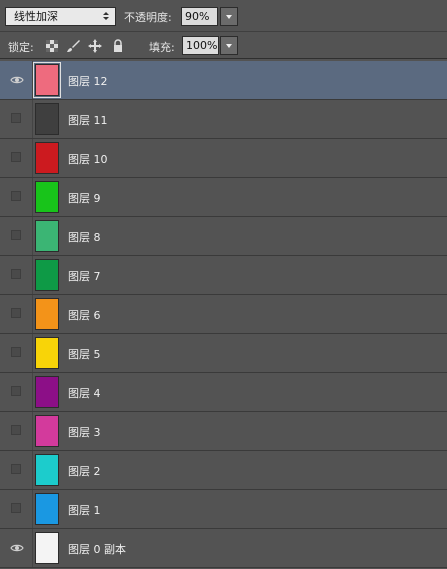 This screenshot has height=569, width=447. What do you see at coordinates (199, 16) in the screenshot?
I see `opacity-input: 90%` at bounding box center [199, 16].